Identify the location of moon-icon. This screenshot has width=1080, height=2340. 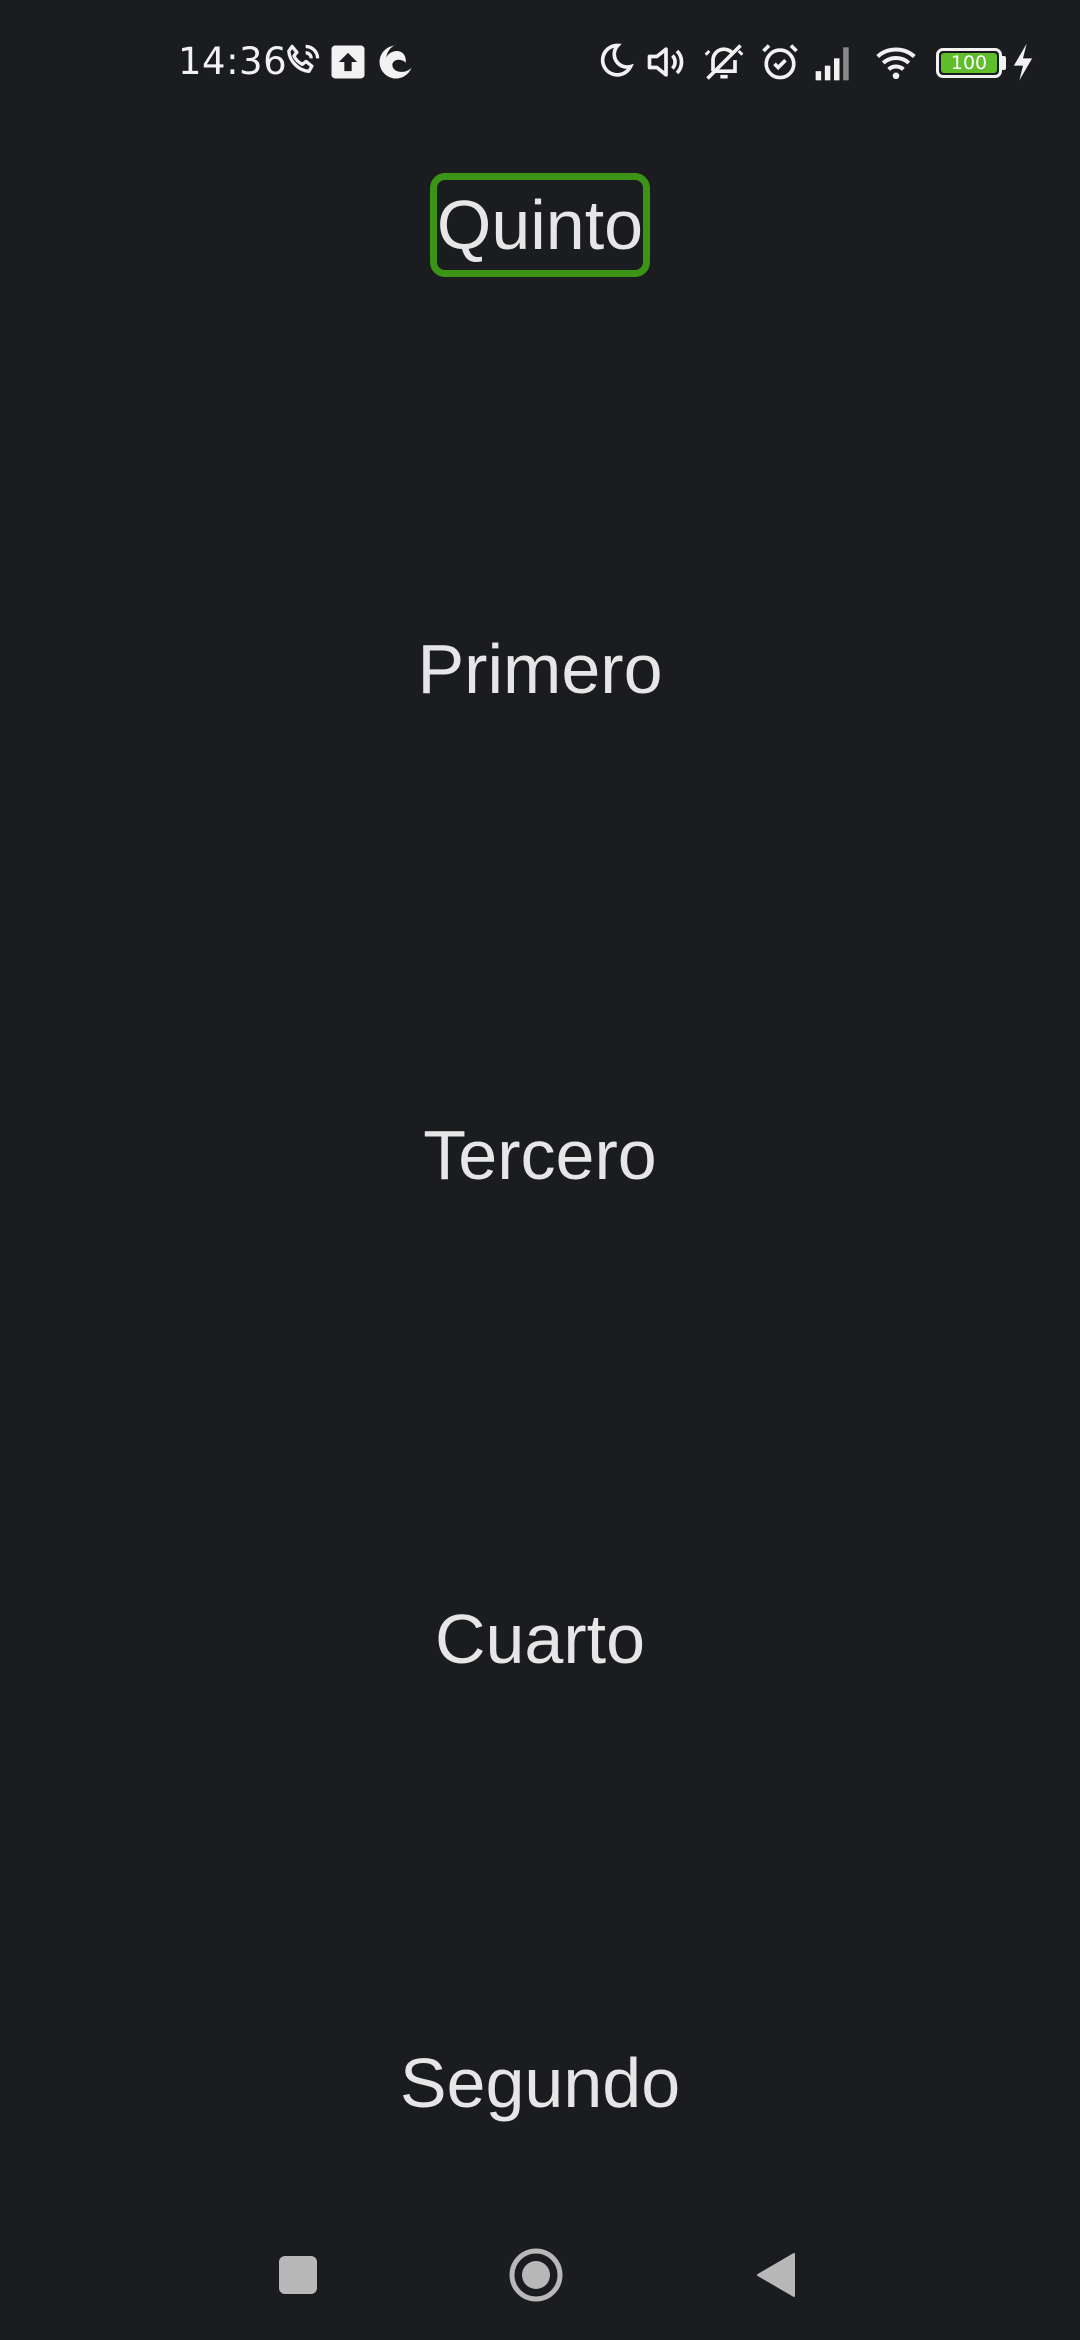
(614, 62).